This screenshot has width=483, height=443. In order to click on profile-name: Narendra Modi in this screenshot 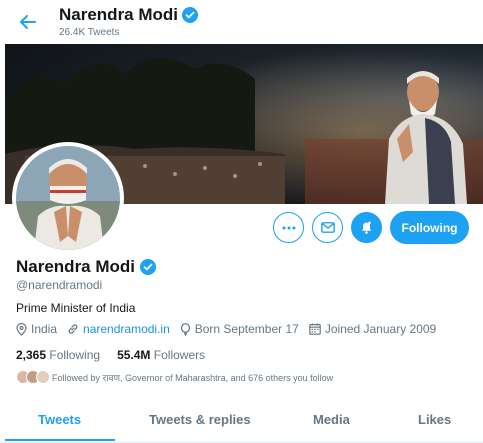, I will do `click(86, 267)`.